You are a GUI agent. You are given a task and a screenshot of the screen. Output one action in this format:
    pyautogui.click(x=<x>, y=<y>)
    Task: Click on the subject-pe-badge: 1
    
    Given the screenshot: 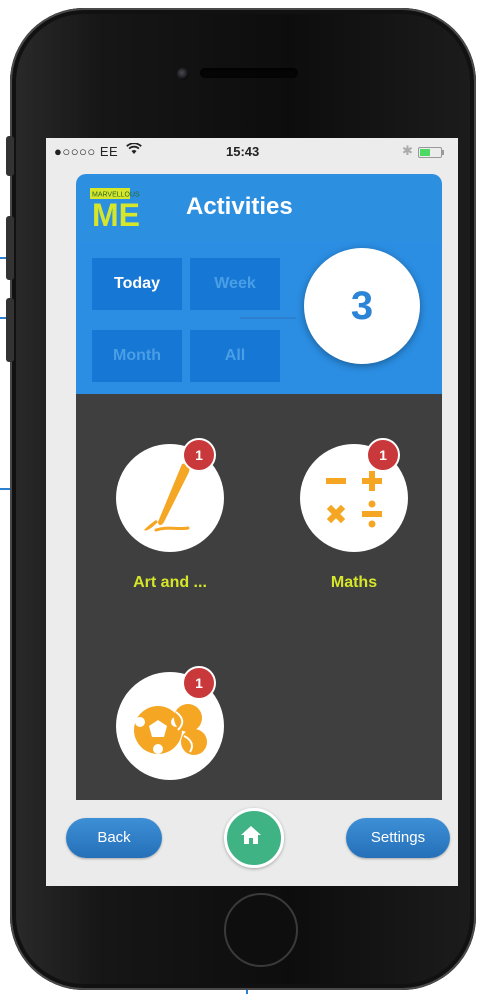 What is the action you would take?
    pyautogui.click(x=199, y=683)
    